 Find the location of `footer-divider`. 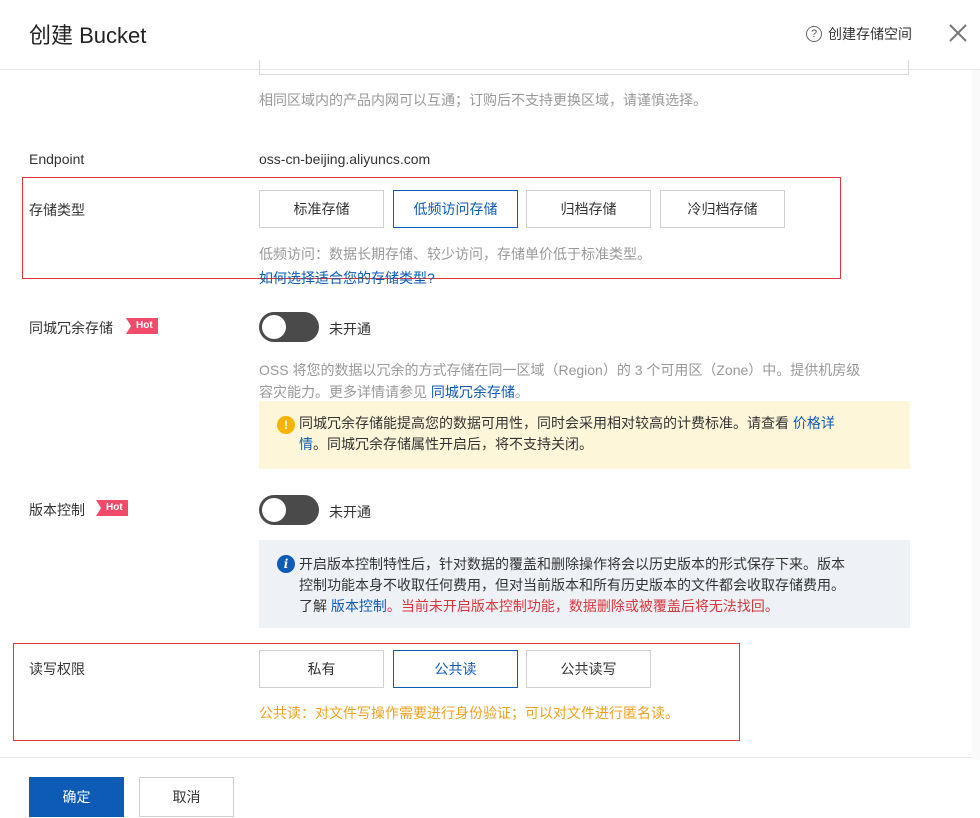

footer-divider is located at coordinates (490, 757).